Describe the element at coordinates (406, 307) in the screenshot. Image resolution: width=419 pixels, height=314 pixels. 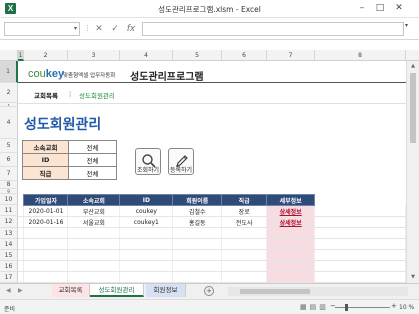
I see `zoom-level: 10 %` at that location.